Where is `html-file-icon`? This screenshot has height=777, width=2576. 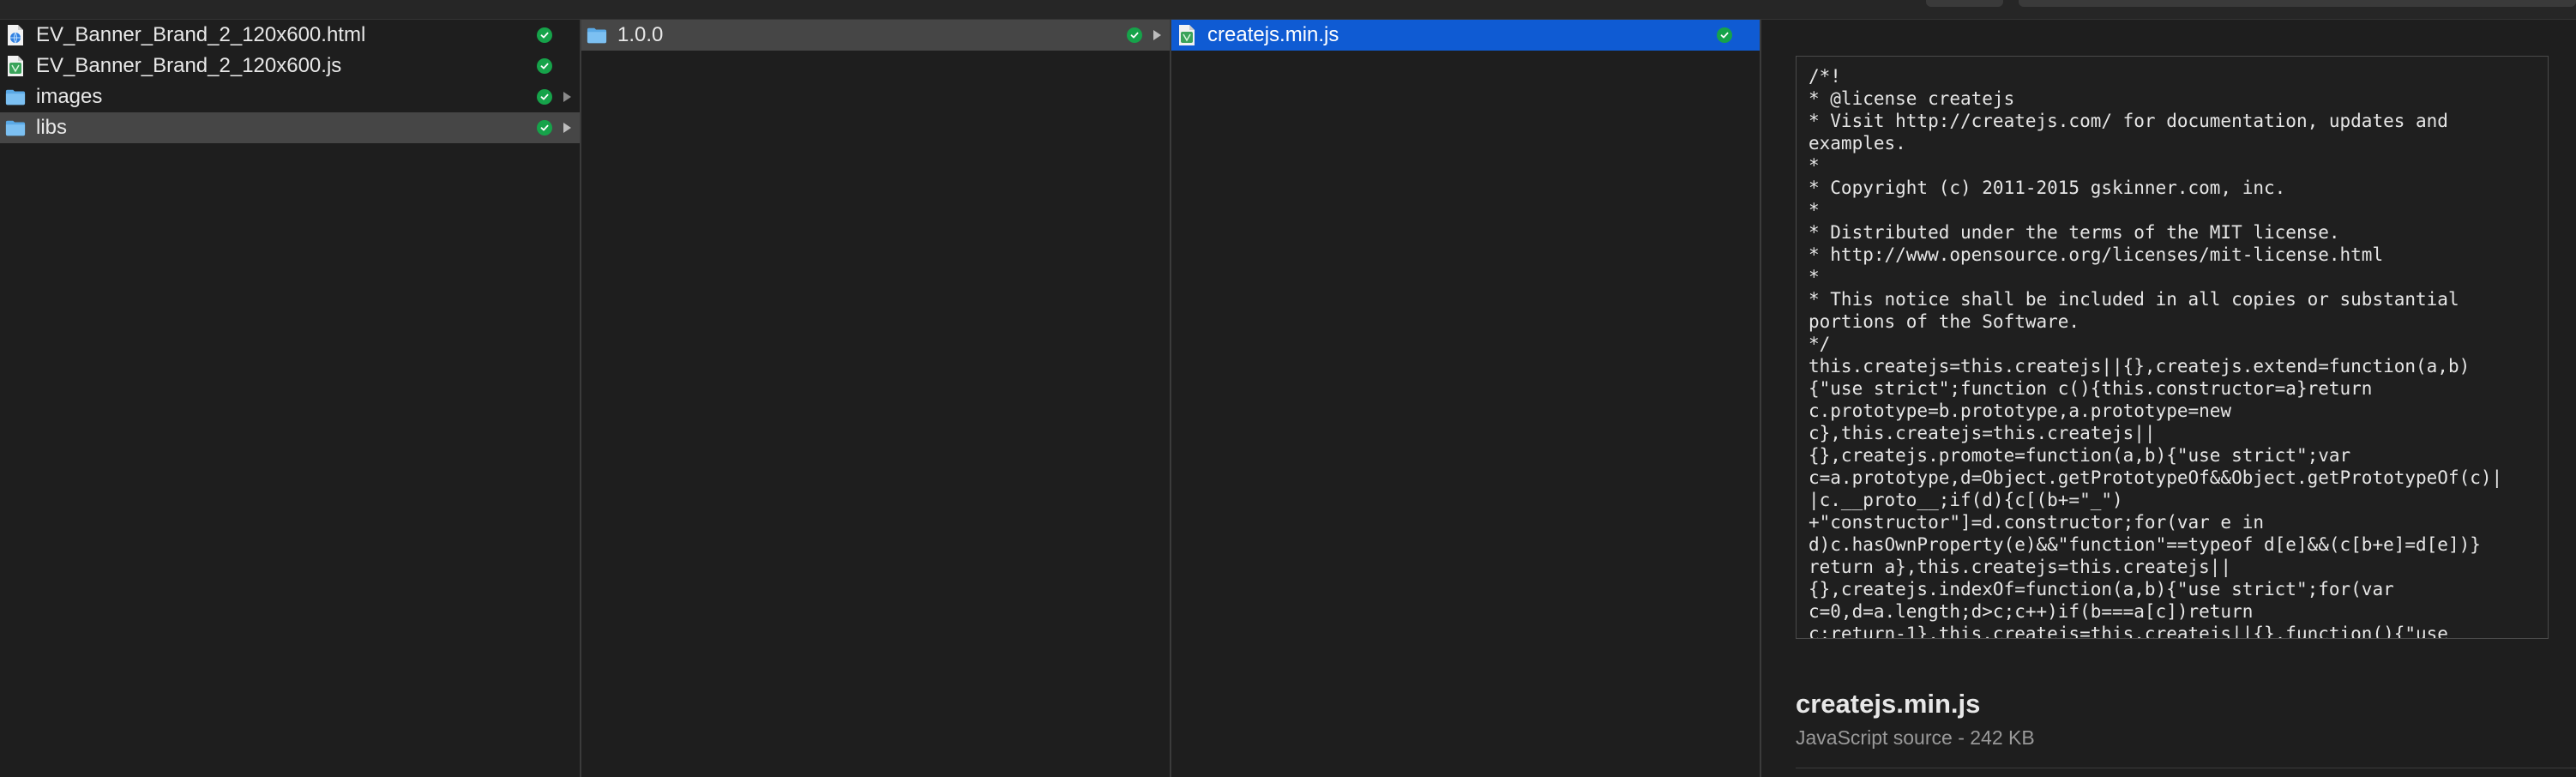 html-file-icon is located at coordinates (15, 35).